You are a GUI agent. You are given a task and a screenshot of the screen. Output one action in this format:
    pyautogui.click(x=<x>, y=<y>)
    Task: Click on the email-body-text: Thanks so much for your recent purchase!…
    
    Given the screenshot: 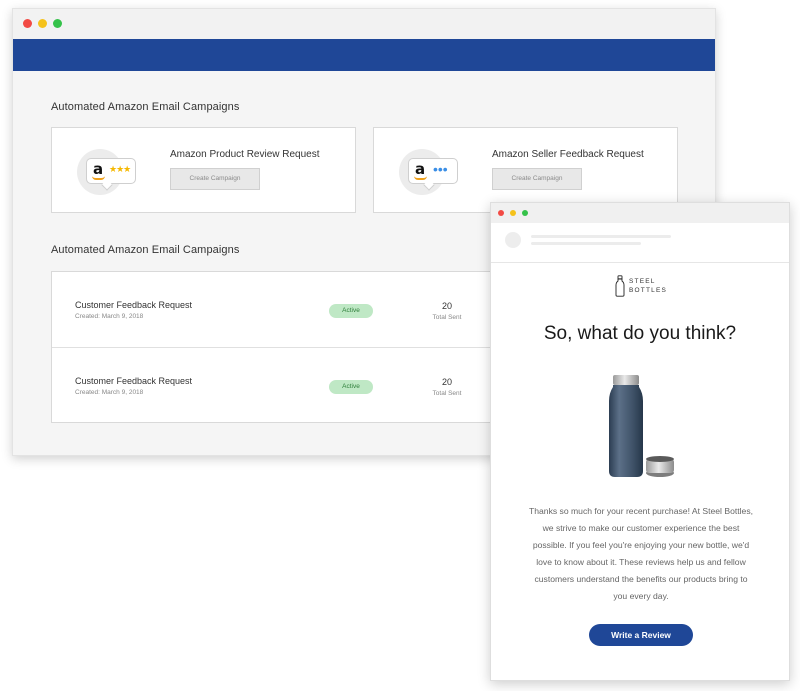 What is the action you would take?
    pyautogui.click(x=641, y=553)
    